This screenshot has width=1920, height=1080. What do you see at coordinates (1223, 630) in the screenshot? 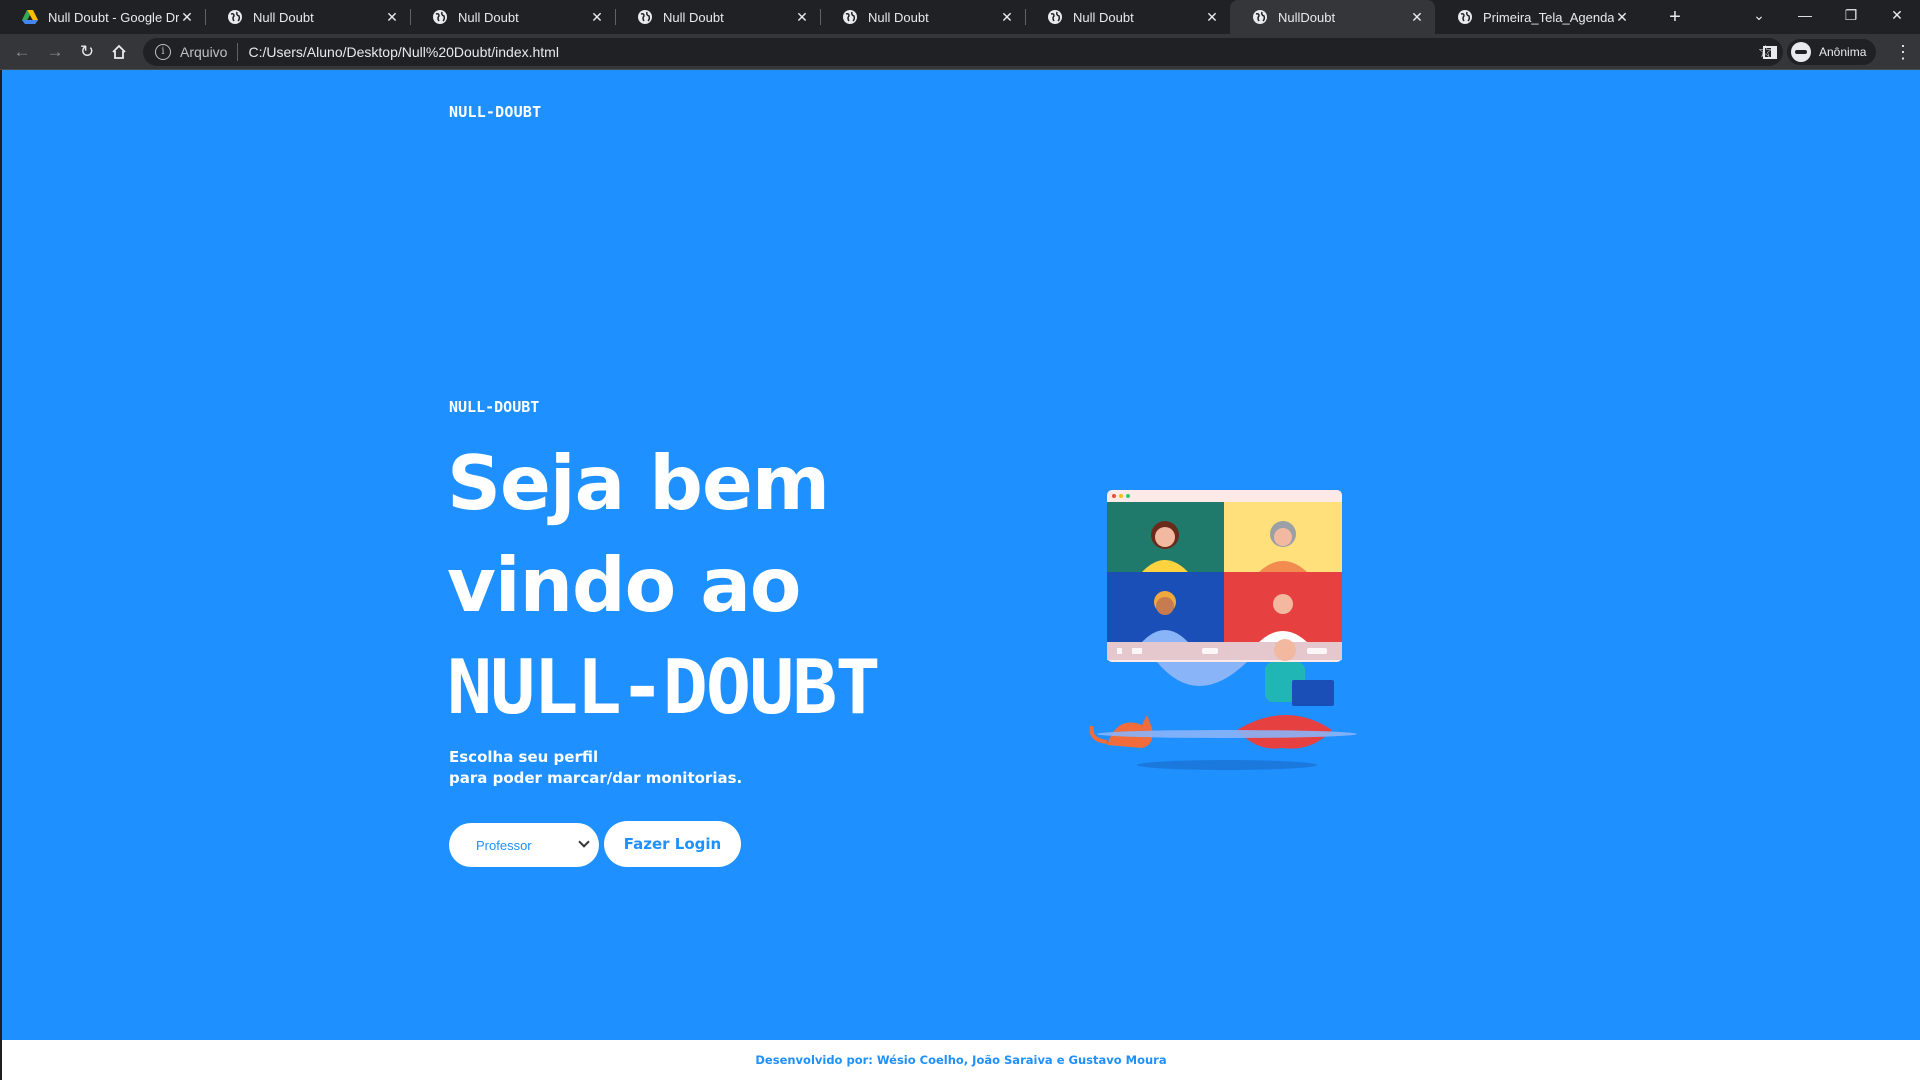
I see `video-call-illustration` at bounding box center [1223, 630].